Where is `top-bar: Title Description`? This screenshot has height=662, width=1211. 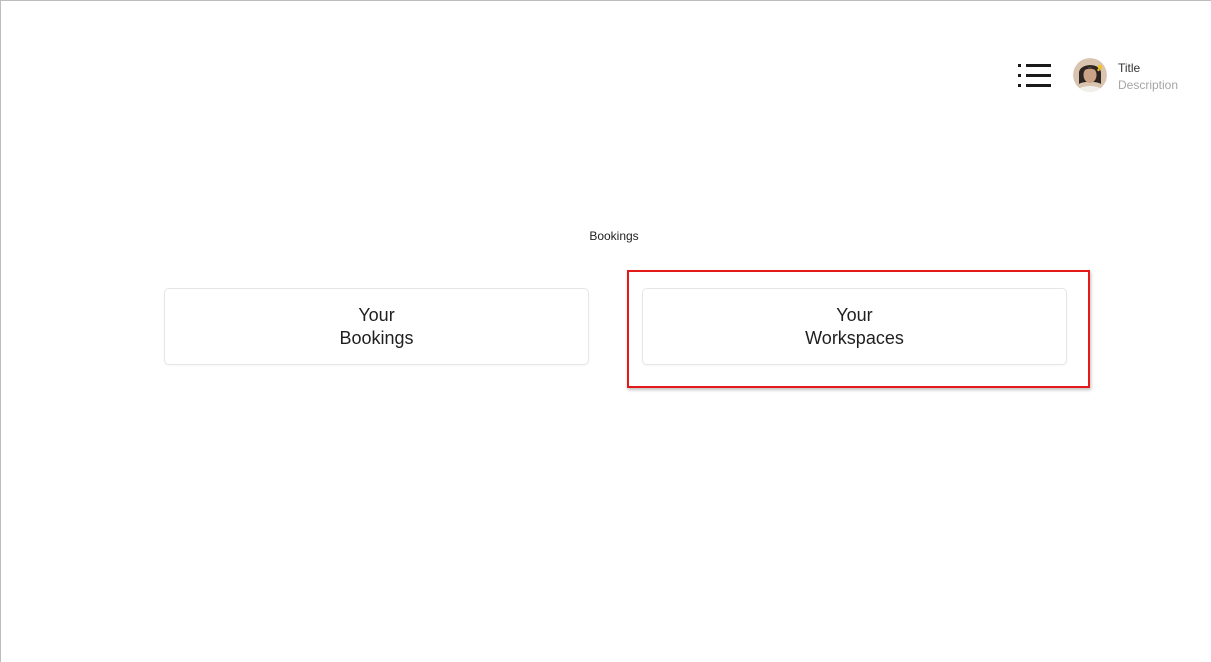
top-bar: Title Description is located at coordinates (1097, 76).